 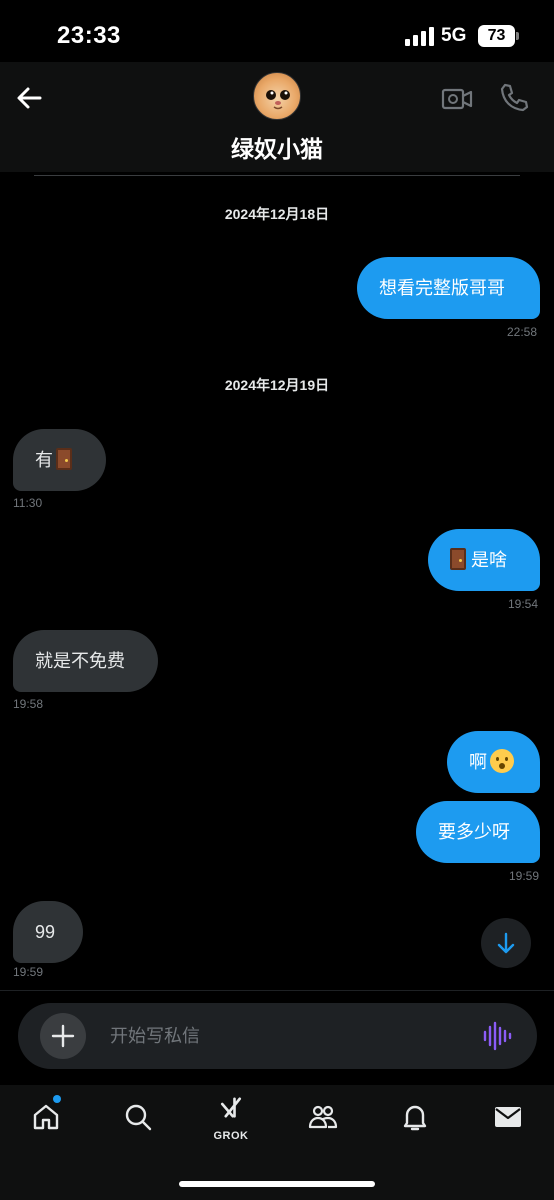 I want to click on message-timestamp: 22:58, so click(x=522, y=332).